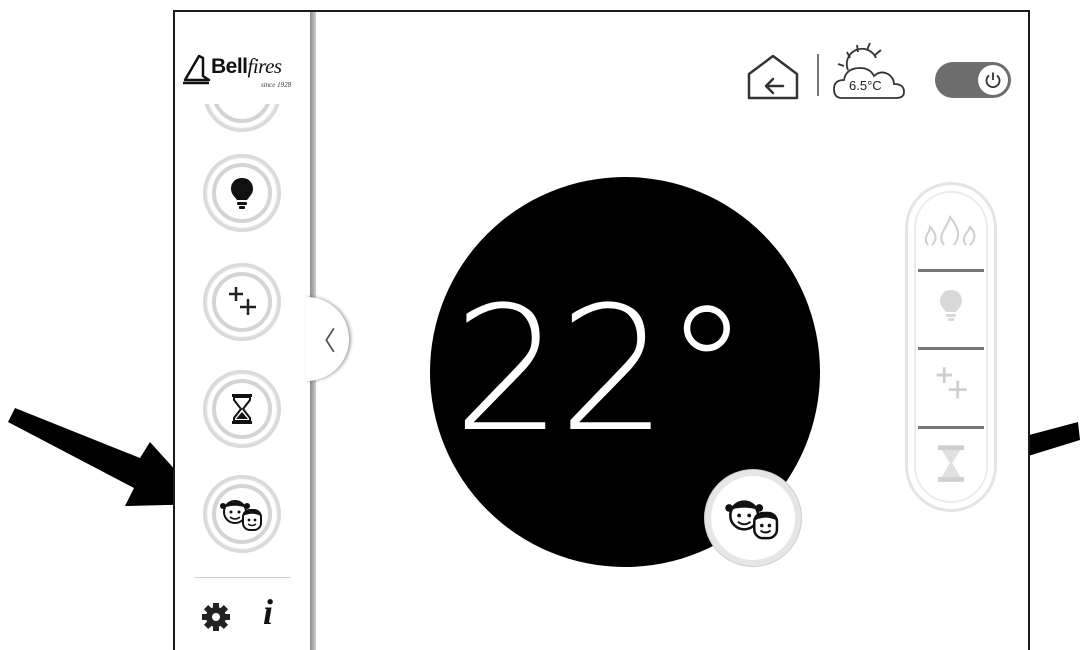 Image resolution: width=1080 pixels, height=650 pixels. I want to click on sidebar-divider, so click(242, 577).